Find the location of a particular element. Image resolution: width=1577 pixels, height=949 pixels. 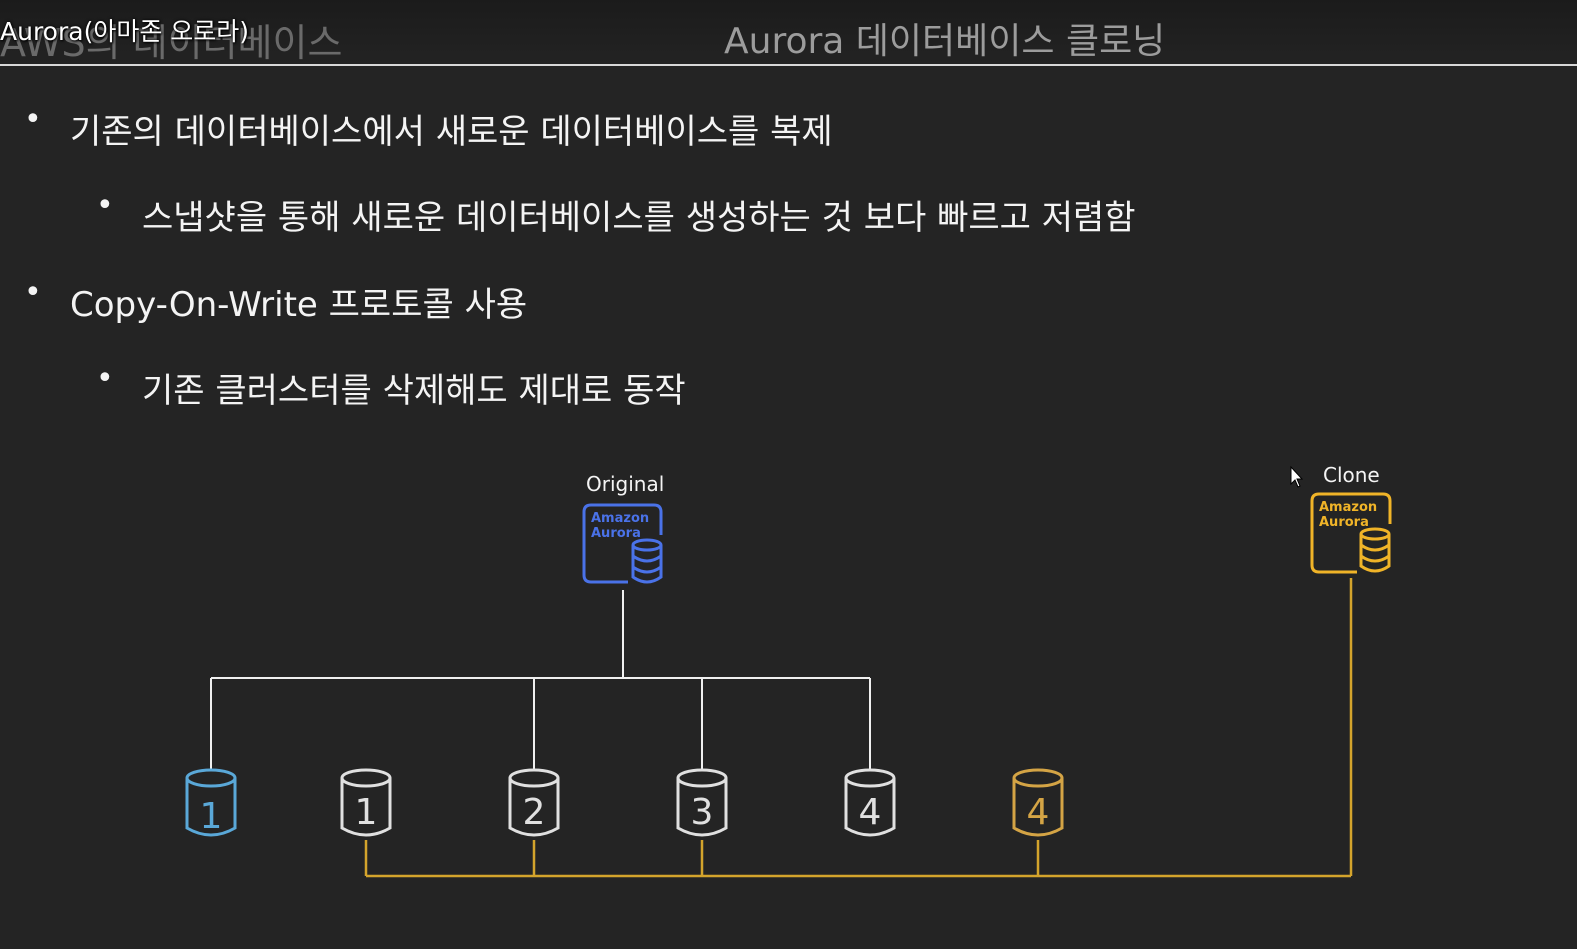

volume-number: 2 is located at coordinates (534, 812).